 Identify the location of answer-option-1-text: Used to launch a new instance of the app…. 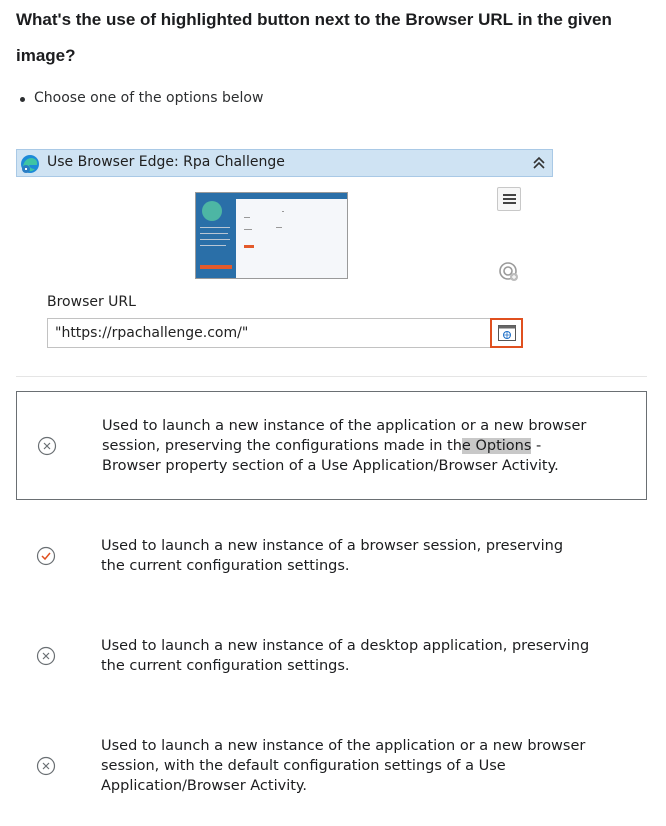
(344, 446).